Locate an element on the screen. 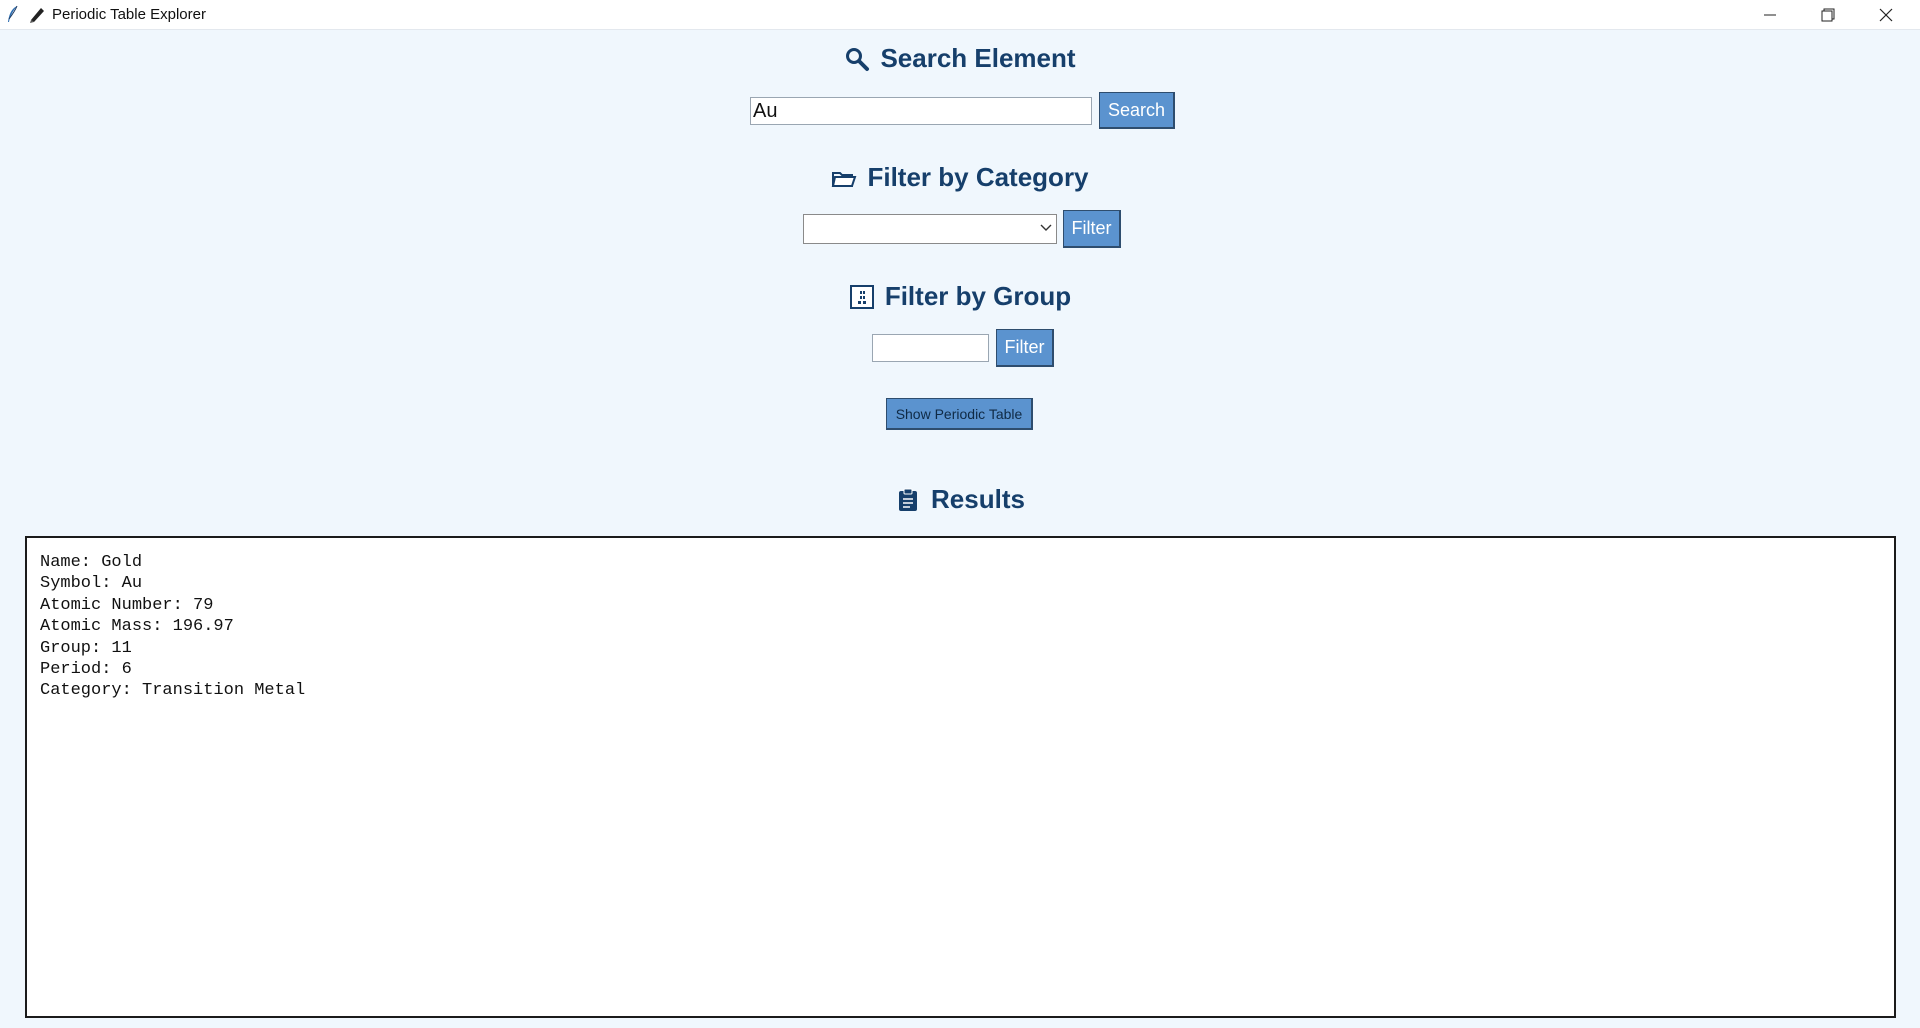  results-section-title: Results is located at coordinates (960, 499).